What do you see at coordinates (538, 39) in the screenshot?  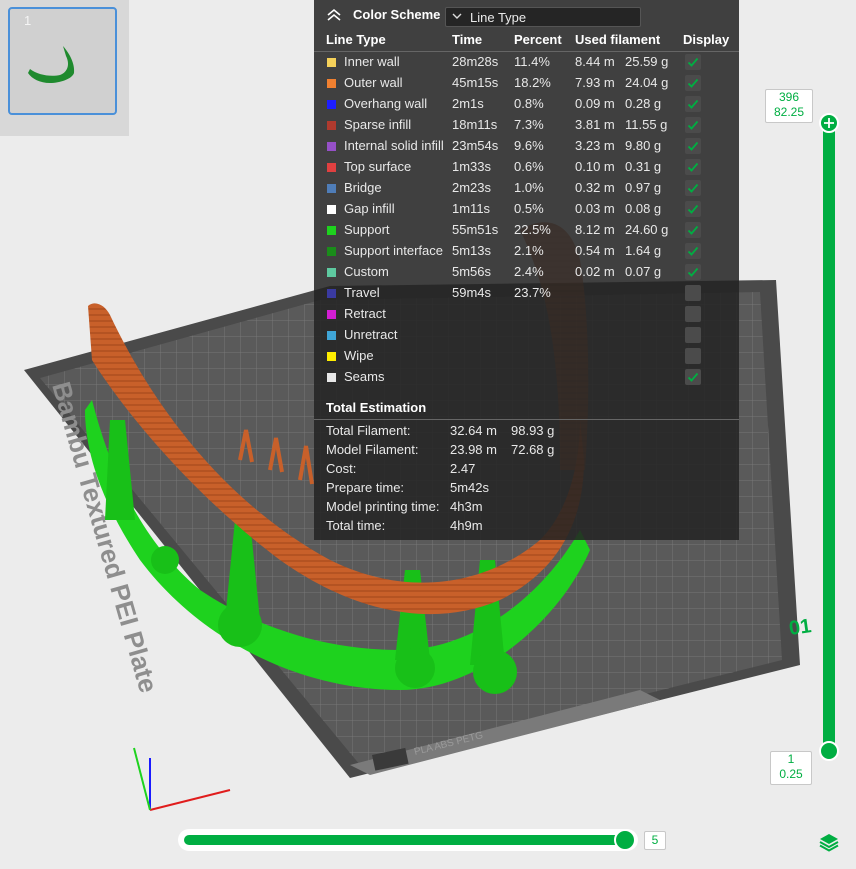 I see `header-percent: Percent` at bounding box center [538, 39].